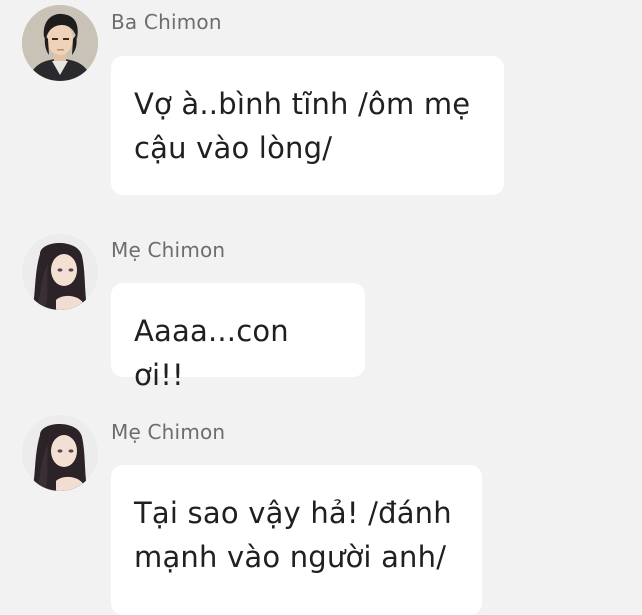 This screenshot has height=615, width=642. I want to click on man-avatar-icon, so click(60, 43).